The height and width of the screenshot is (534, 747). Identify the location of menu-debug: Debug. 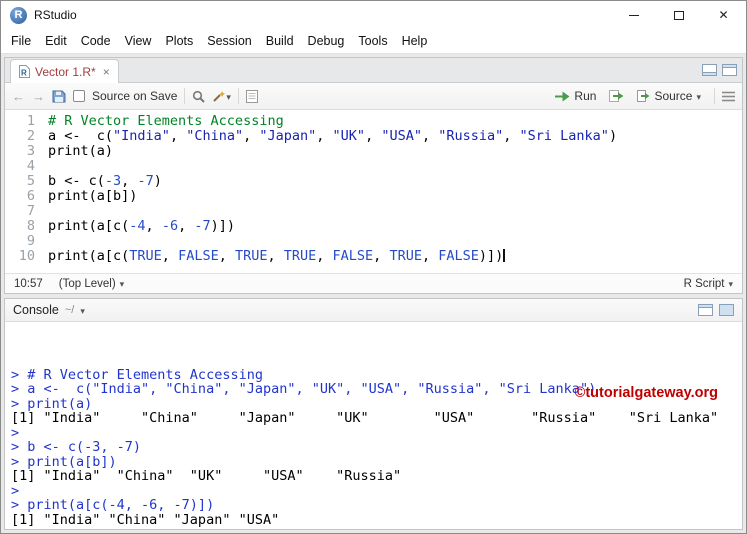
(326, 41).